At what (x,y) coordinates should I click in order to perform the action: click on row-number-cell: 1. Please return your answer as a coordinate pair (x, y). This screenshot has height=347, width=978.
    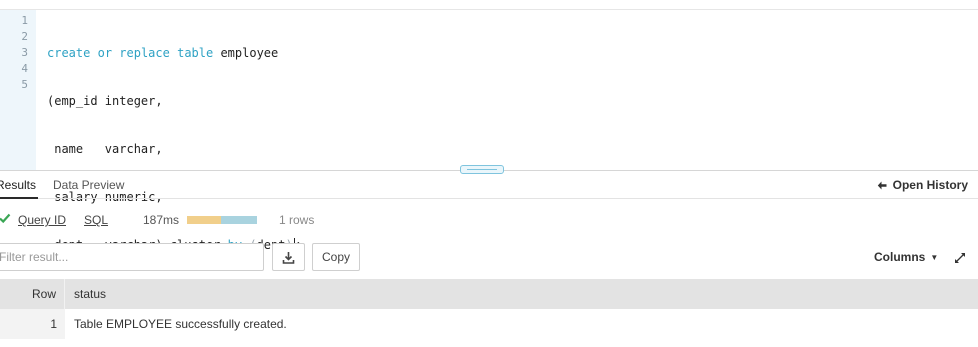
    Looking at the image, I should click on (32, 324).